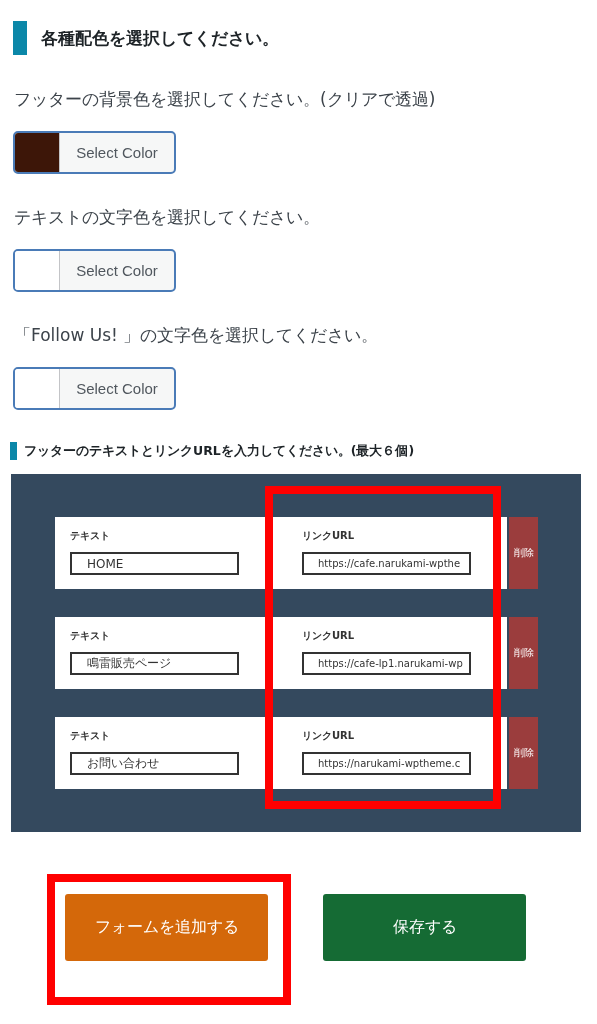 This screenshot has height=1024, width=597. What do you see at coordinates (167, 217) in the screenshot?
I see `setting-label: テキストの文字色を選択してください。` at bounding box center [167, 217].